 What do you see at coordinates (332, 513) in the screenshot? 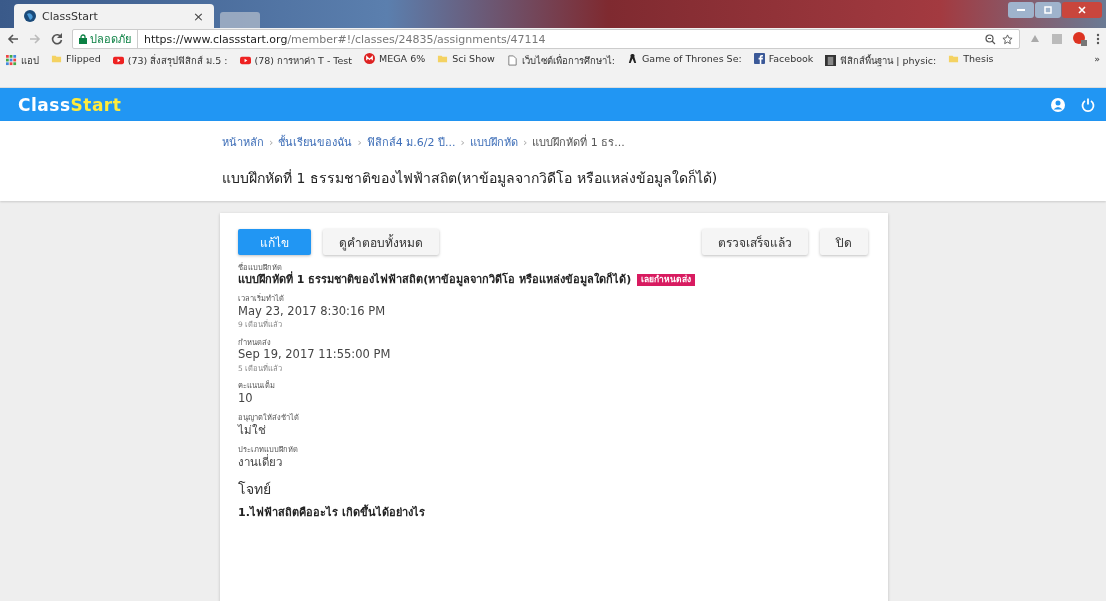
I see `question-text: 1.ไฟฟ้าสถิตคืออะไร เกิดขึ้นได้อย่างไร` at bounding box center [332, 513].